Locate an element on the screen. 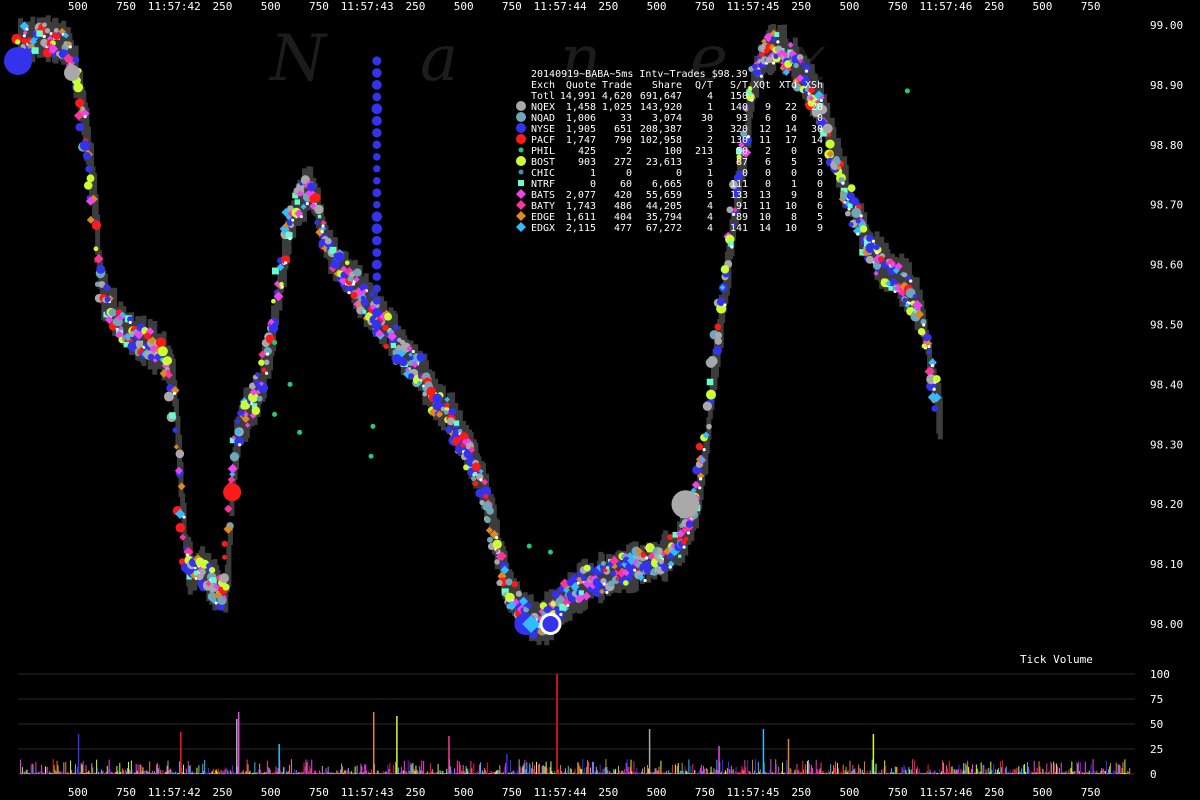 The width and height of the screenshot is (1200, 800). trade-marker-phil is located at coordinates (907, 91).